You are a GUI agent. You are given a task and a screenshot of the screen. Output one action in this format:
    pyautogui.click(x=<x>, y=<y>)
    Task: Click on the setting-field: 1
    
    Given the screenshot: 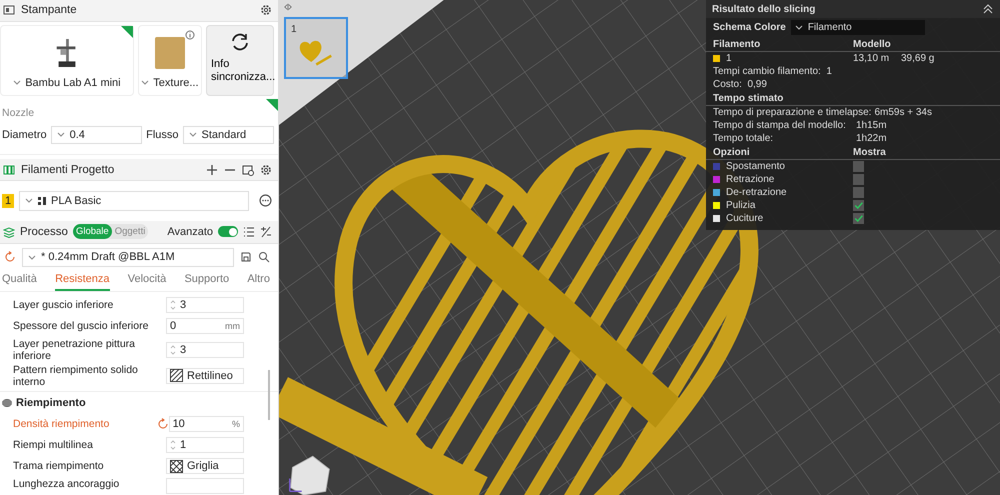 What is the action you would take?
    pyautogui.click(x=205, y=445)
    